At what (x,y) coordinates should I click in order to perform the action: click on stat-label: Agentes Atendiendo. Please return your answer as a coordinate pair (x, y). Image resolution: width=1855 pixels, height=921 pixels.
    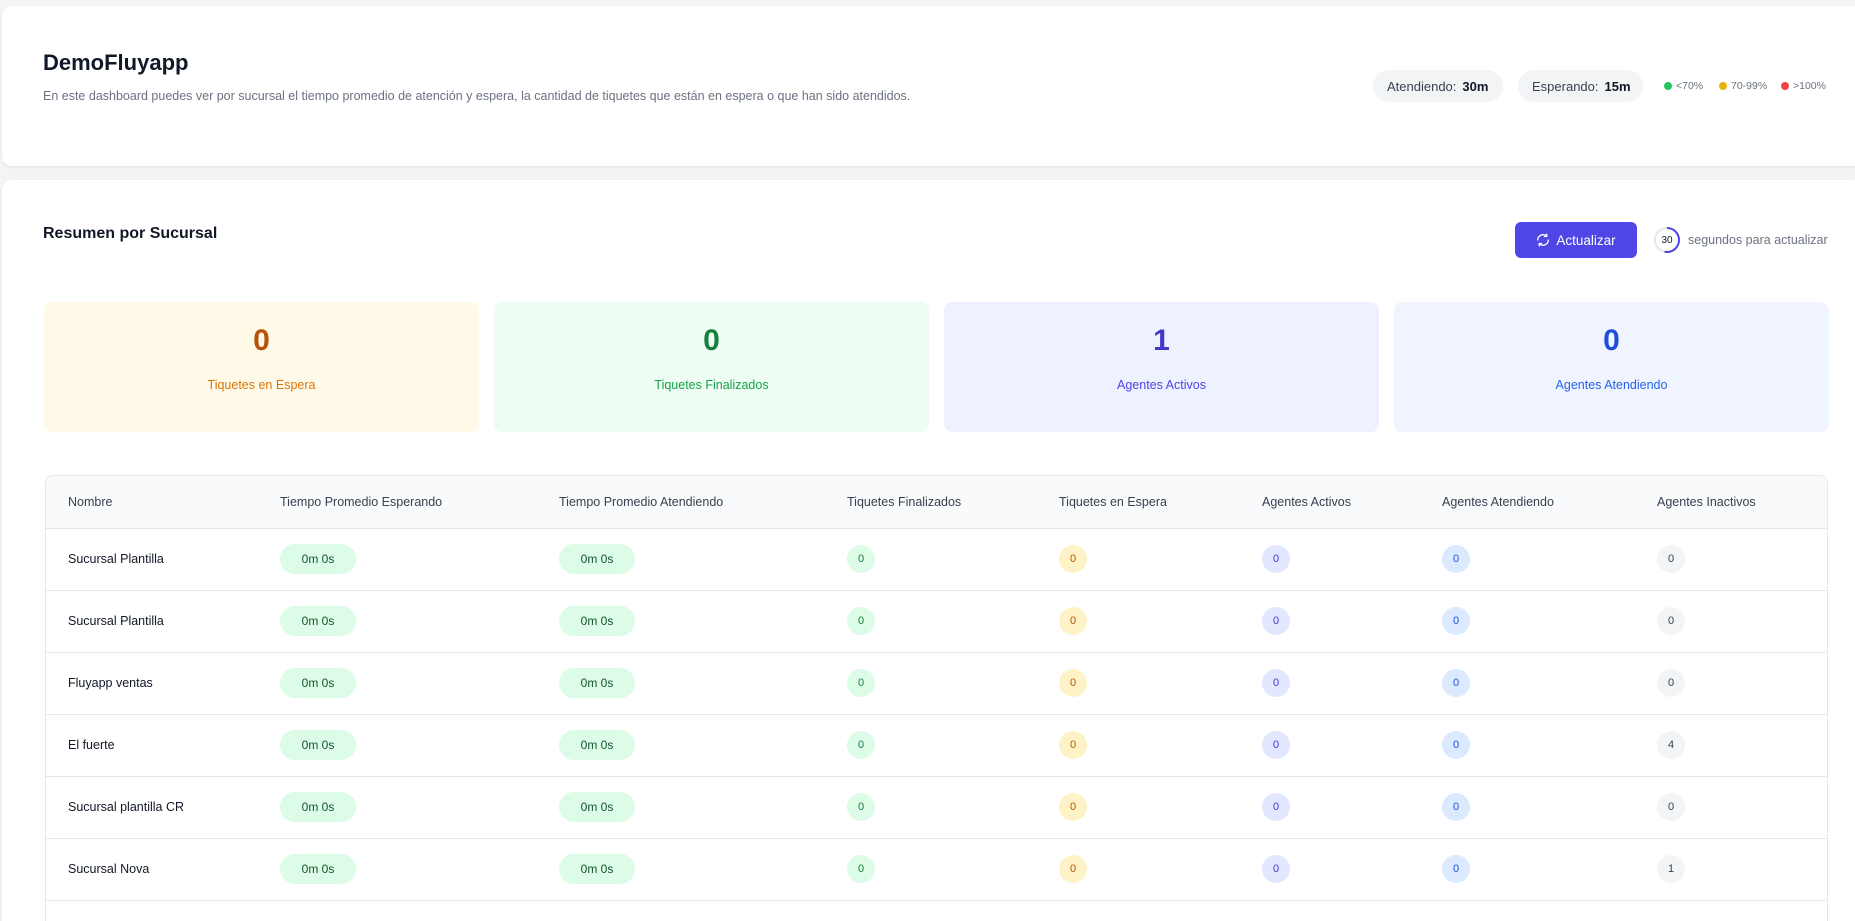
    Looking at the image, I should click on (1611, 385).